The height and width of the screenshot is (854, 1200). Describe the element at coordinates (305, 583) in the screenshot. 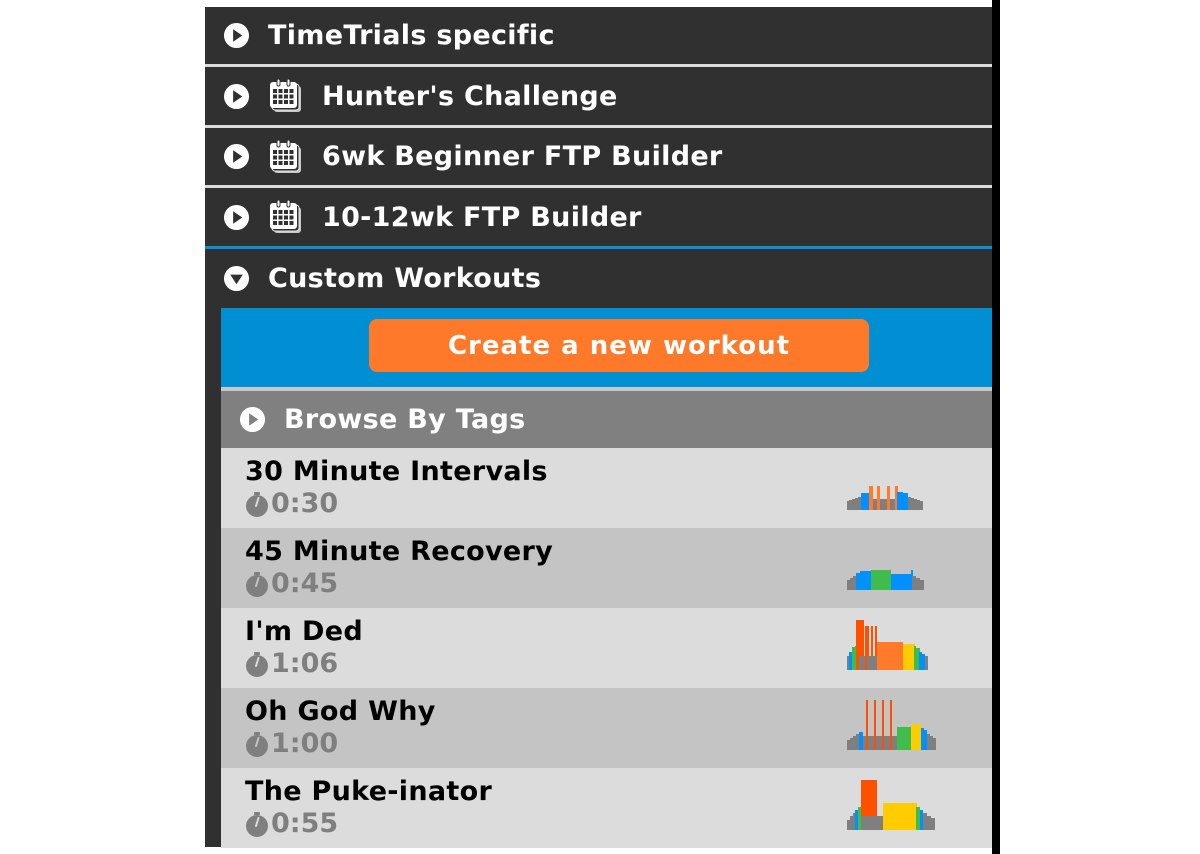

I see `duration-text: 0:45` at that location.